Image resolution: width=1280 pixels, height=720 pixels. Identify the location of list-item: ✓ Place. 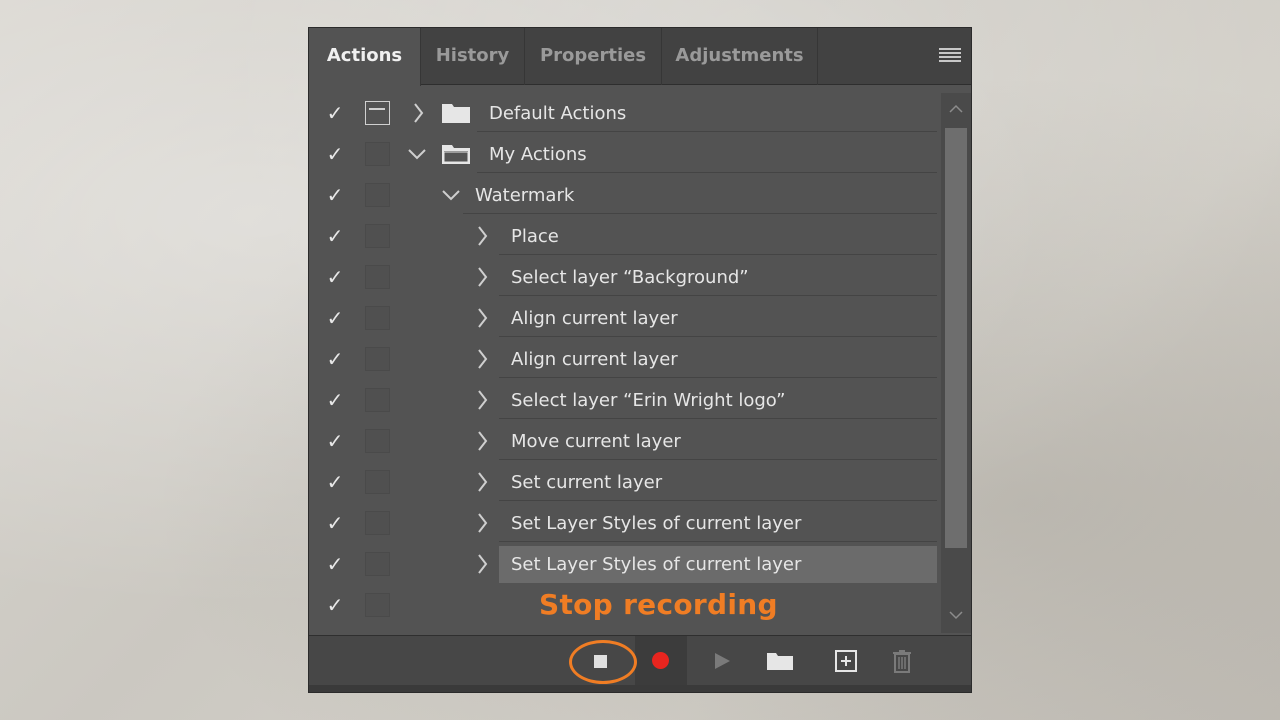
(625, 236).